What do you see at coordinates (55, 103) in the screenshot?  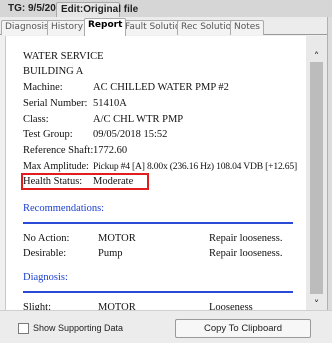 I see `serial-number-label: Serial Number:` at bounding box center [55, 103].